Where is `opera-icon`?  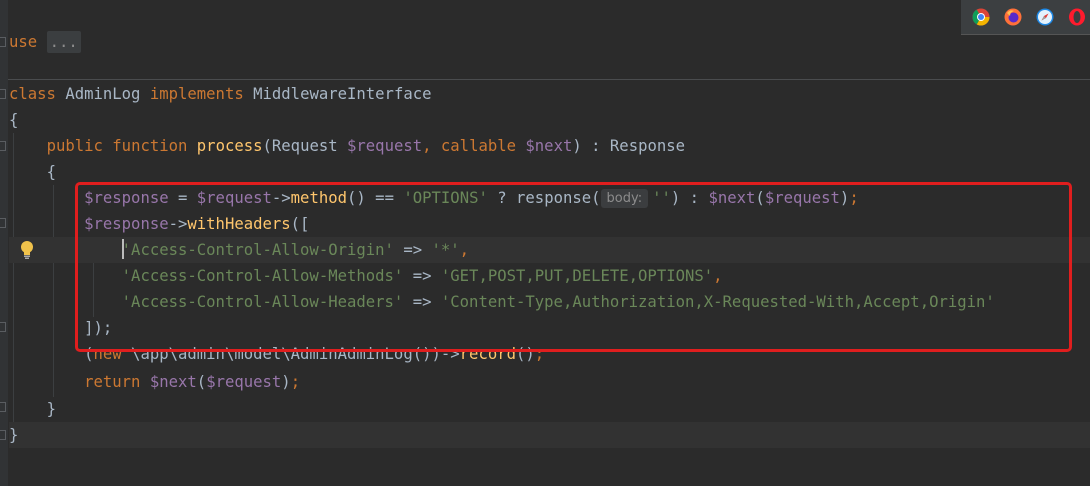
opera-icon is located at coordinates (1077, 17).